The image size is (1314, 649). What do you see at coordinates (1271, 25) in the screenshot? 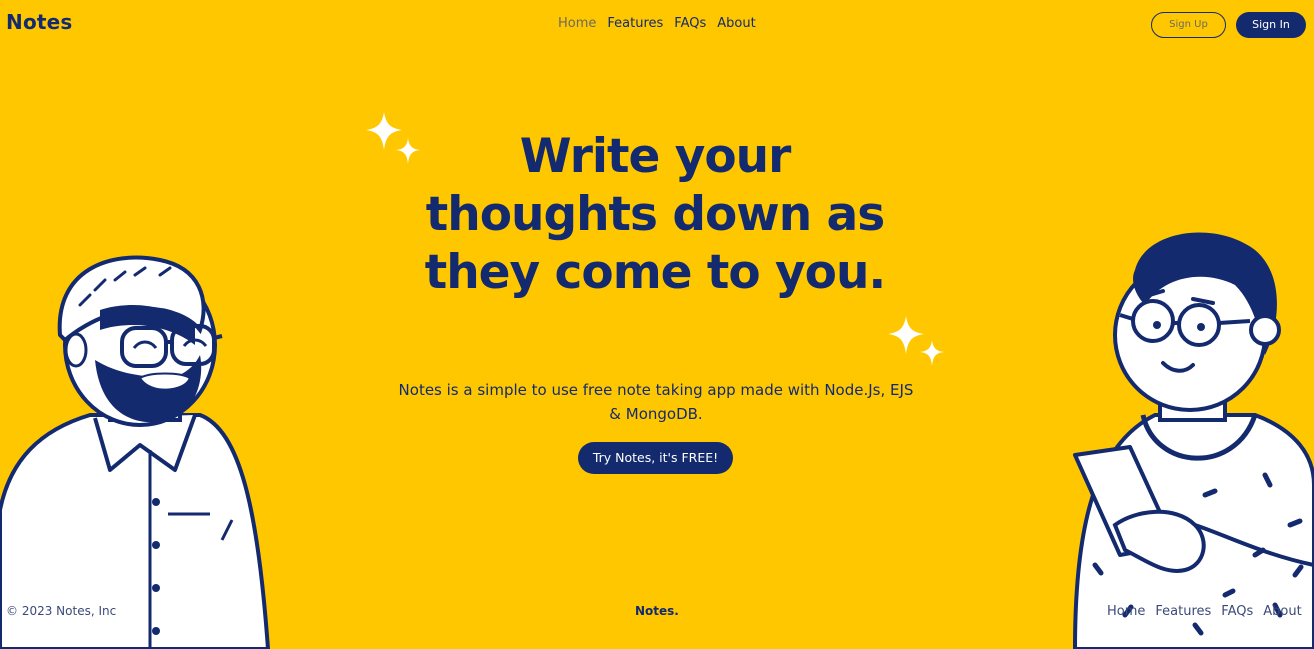
I see `sign-in-button: Sign In` at bounding box center [1271, 25].